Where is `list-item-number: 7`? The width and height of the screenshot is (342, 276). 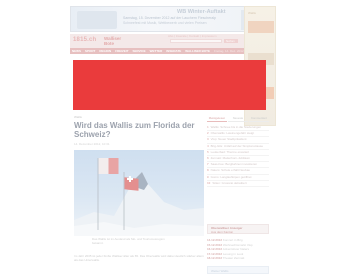
list-item-number: 7 is located at coordinates (208, 164).